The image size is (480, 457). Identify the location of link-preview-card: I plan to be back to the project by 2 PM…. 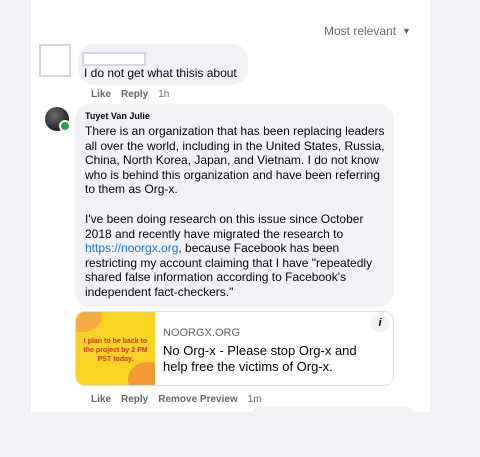
(234, 348).